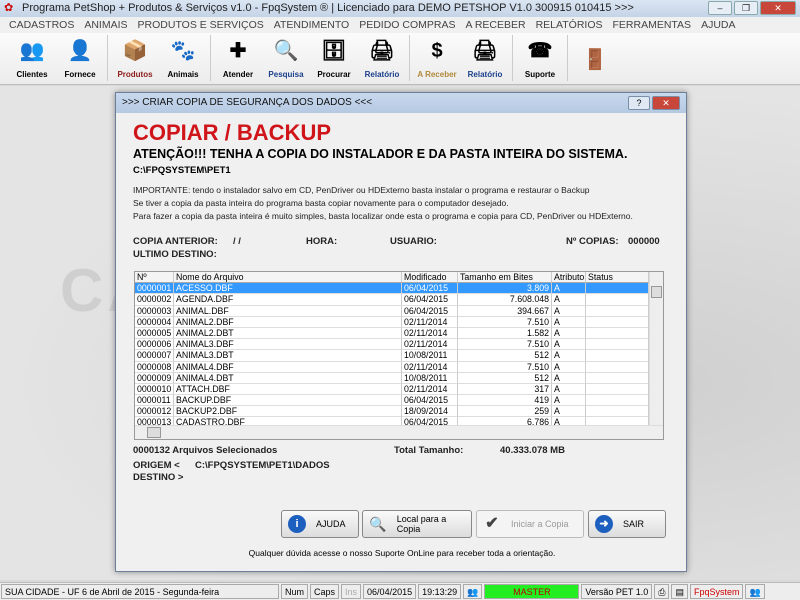 Image resolution: width=800 pixels, height=600 pixels. What do you see at coordinates (679, 591) in the screenshot?
I see `computer-icon: ▤` at bounding box center [679, 591].